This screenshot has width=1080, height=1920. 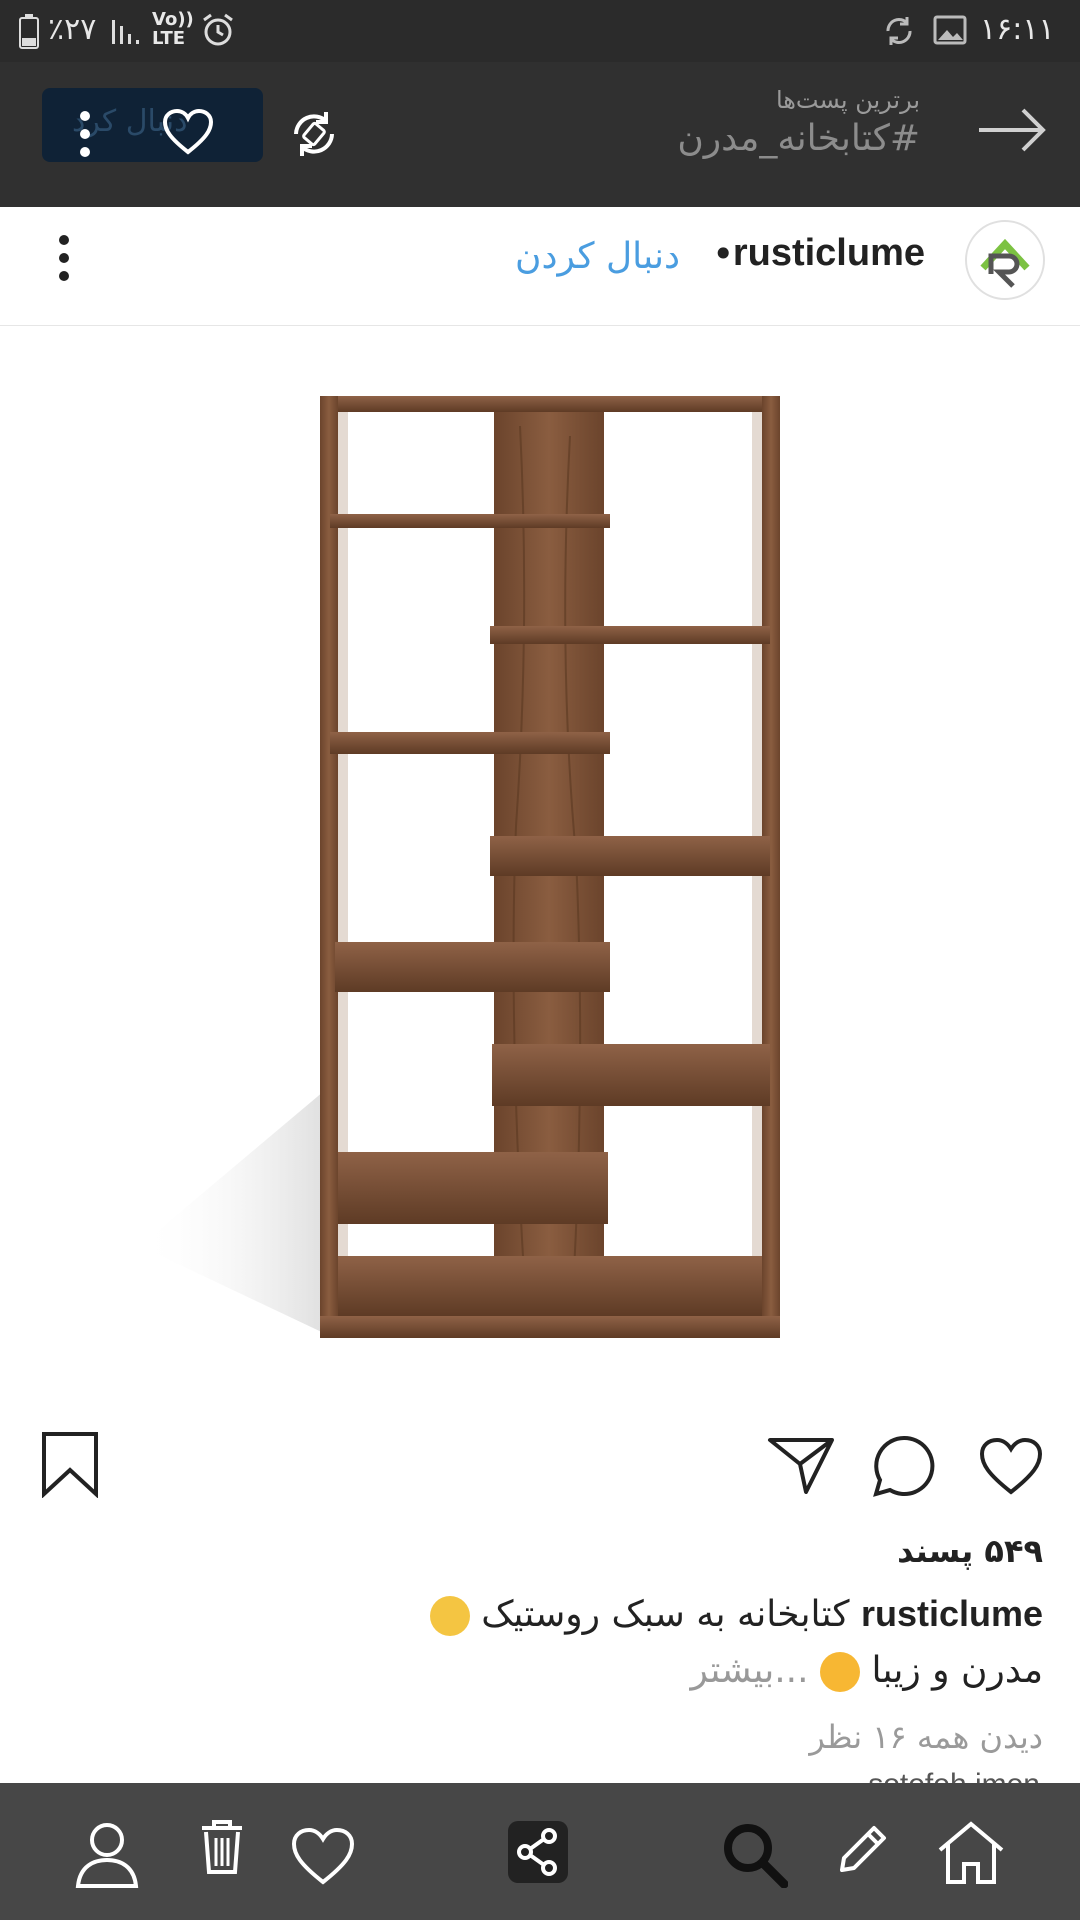 I want to click on likes-count: ۵۴۹ پسند, so click(x=970, y=1551).